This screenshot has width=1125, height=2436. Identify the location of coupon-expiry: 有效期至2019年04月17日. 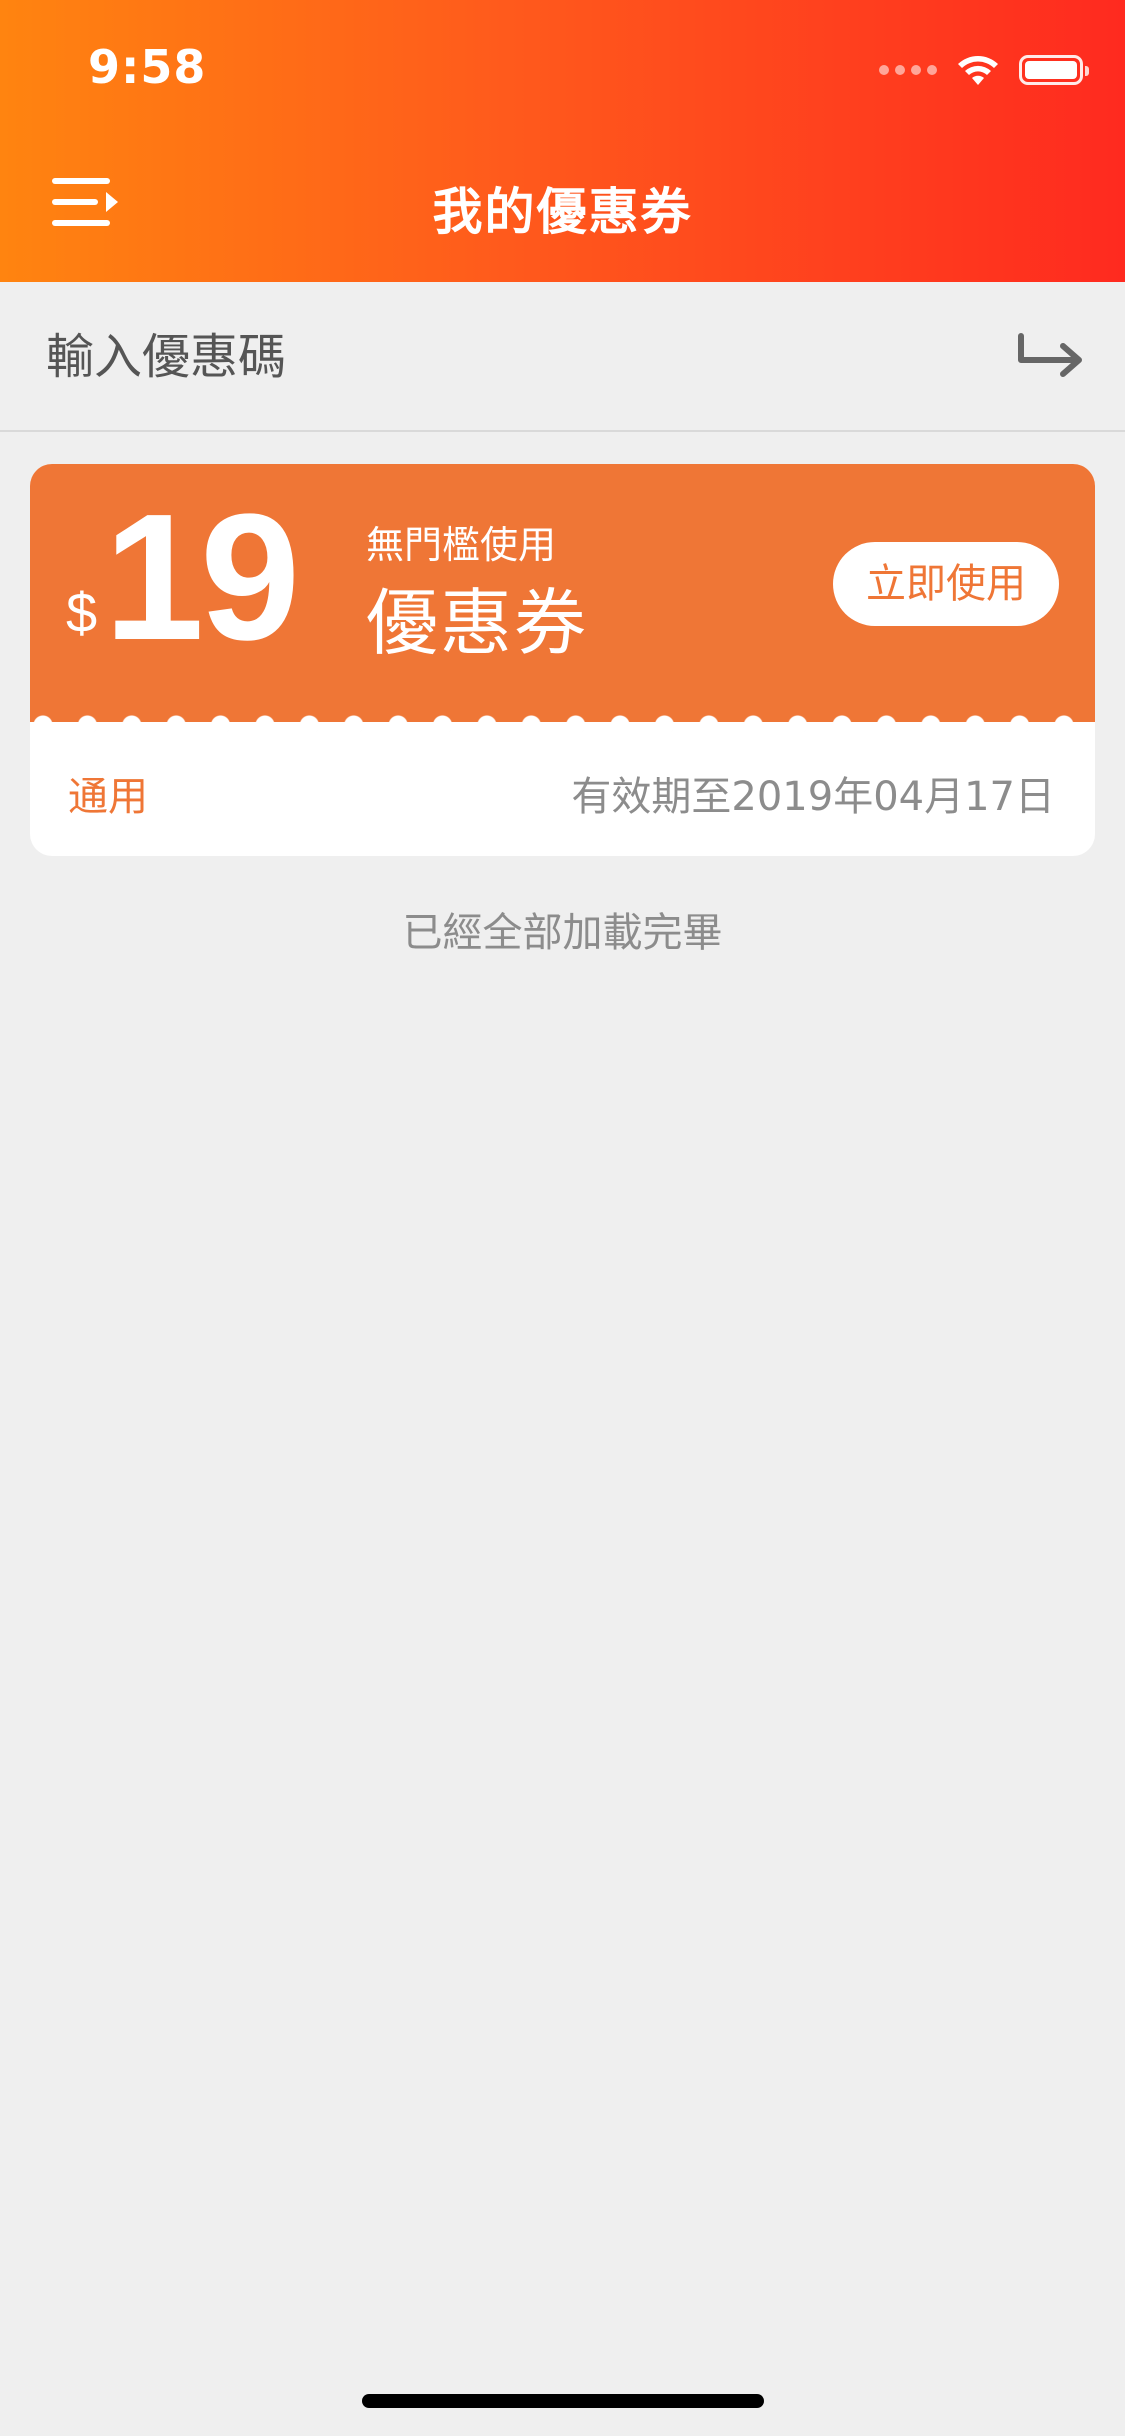
(813, 797).